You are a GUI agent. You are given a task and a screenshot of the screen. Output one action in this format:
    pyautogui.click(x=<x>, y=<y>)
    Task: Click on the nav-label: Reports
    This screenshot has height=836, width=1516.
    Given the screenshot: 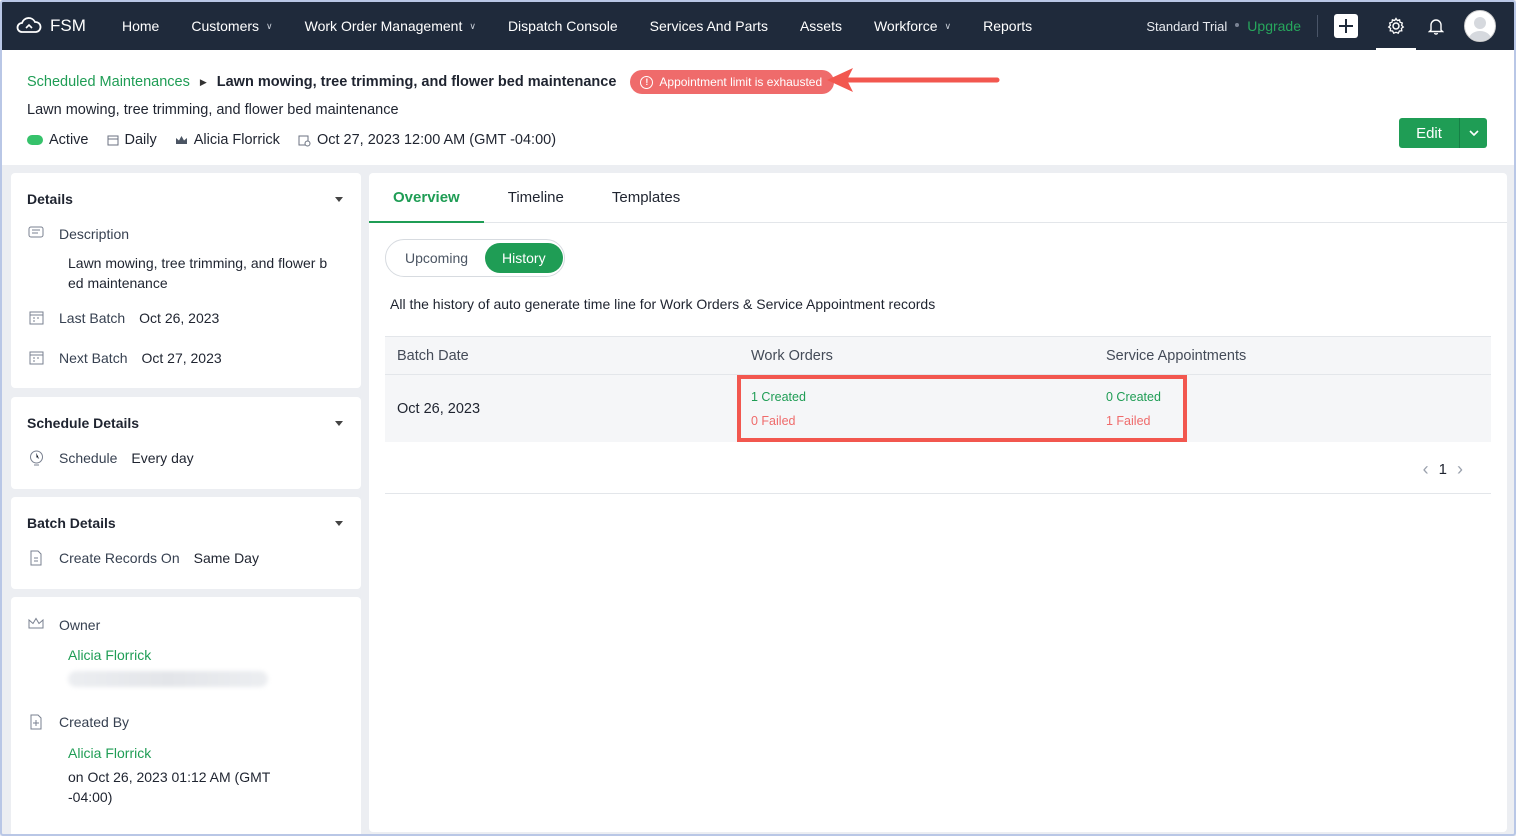 What is the action you would take?
    pyautogui.click(x=1008, y=26)
    